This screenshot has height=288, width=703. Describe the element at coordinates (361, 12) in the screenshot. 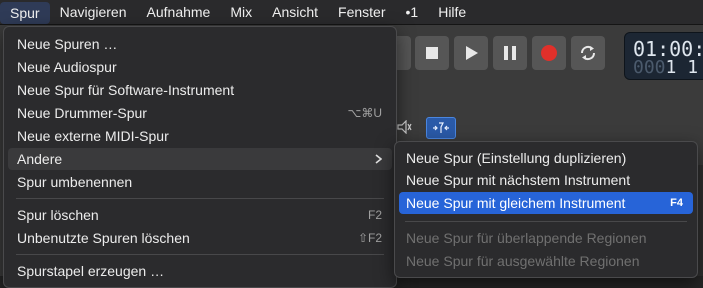

I see `menubar-fenster: Fenster` at that location.